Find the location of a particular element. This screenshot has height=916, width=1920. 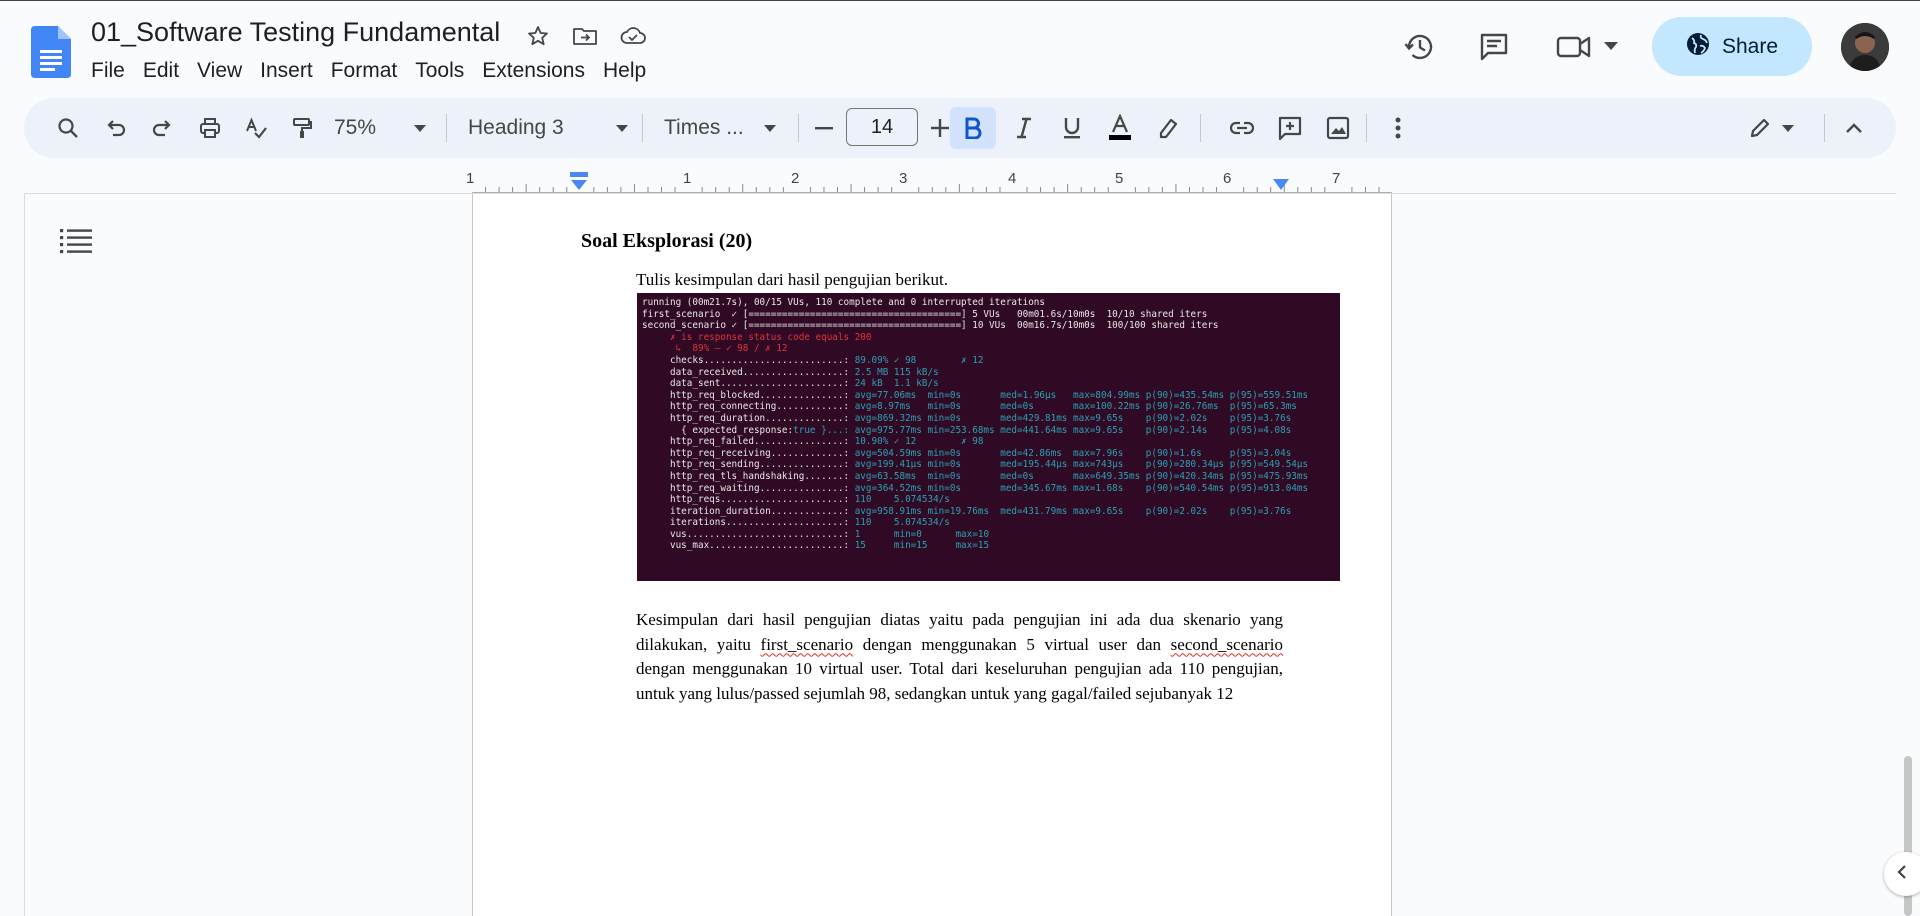

highlight-color-icon is located at coordinates (1168, 128).